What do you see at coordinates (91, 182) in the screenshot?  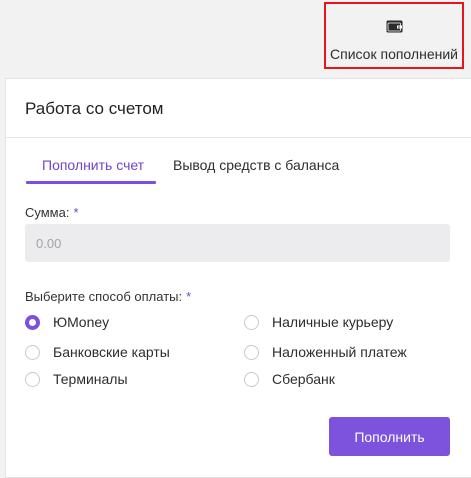 I see `active-tab-indicator` at bounding box center [91, 182].